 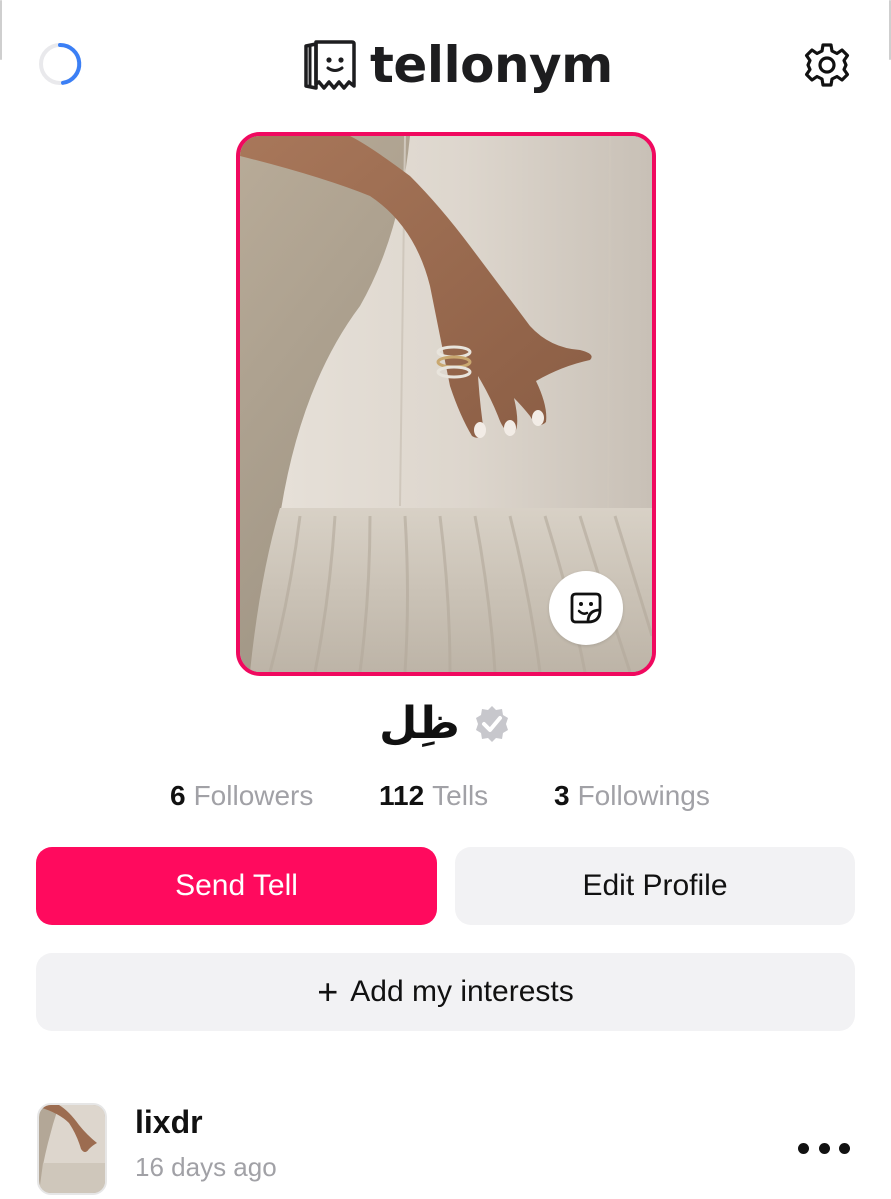 What do you see at coordinates (206, 1167) in the screenshot?
I see `post-timestamp: 16 days ago` at bounding box center [206, 1167].